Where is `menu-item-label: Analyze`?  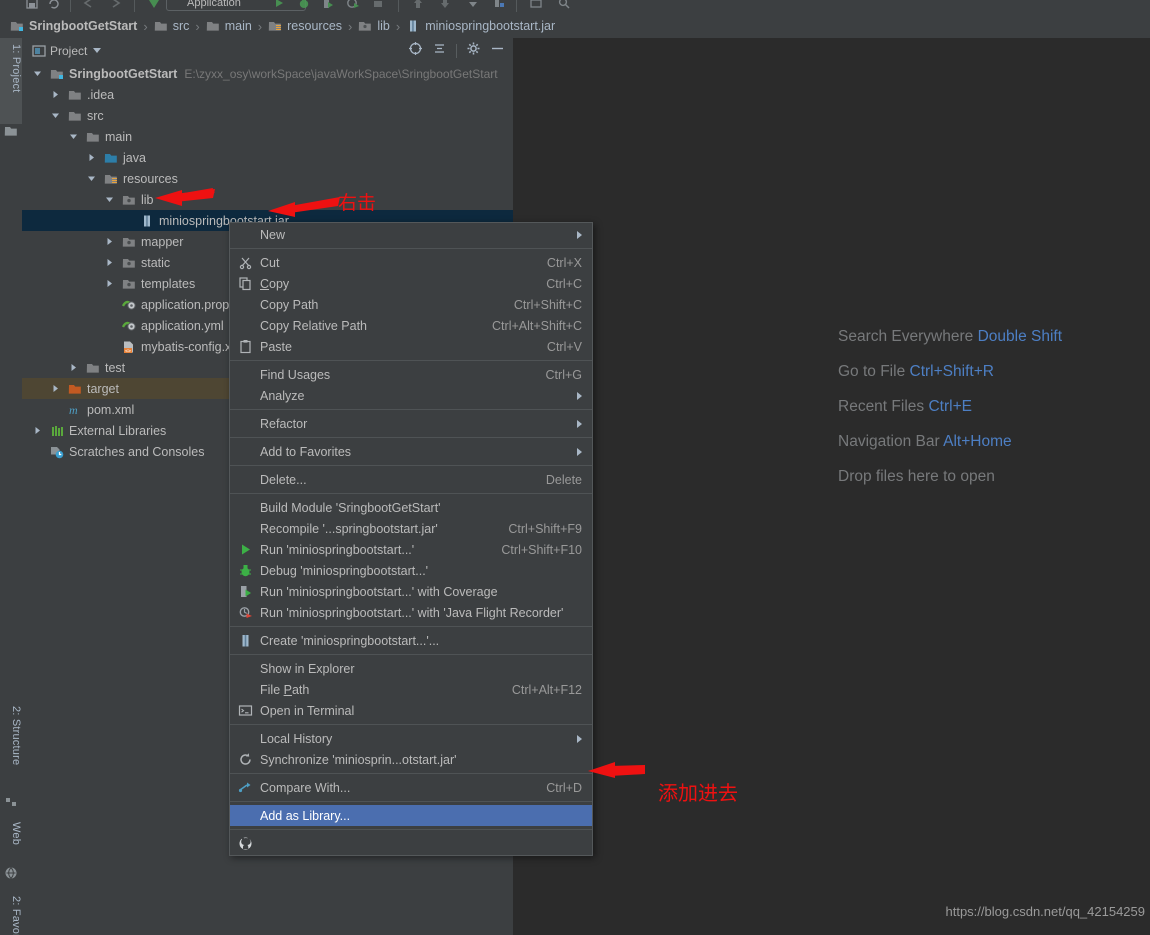
menu-item-label: Analyze is located at coordinates (282, 395).